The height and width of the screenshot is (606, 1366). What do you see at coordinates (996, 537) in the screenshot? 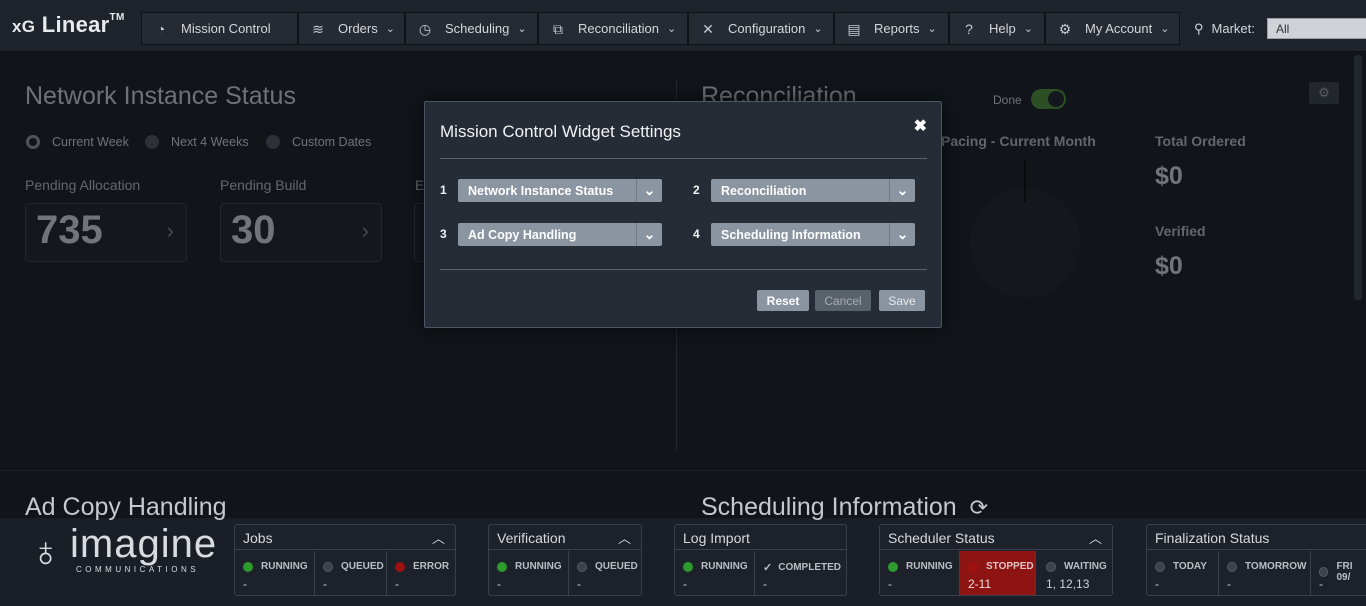
I see `scheduler-header: Scheduler Status` at bounding box center [996, 537].